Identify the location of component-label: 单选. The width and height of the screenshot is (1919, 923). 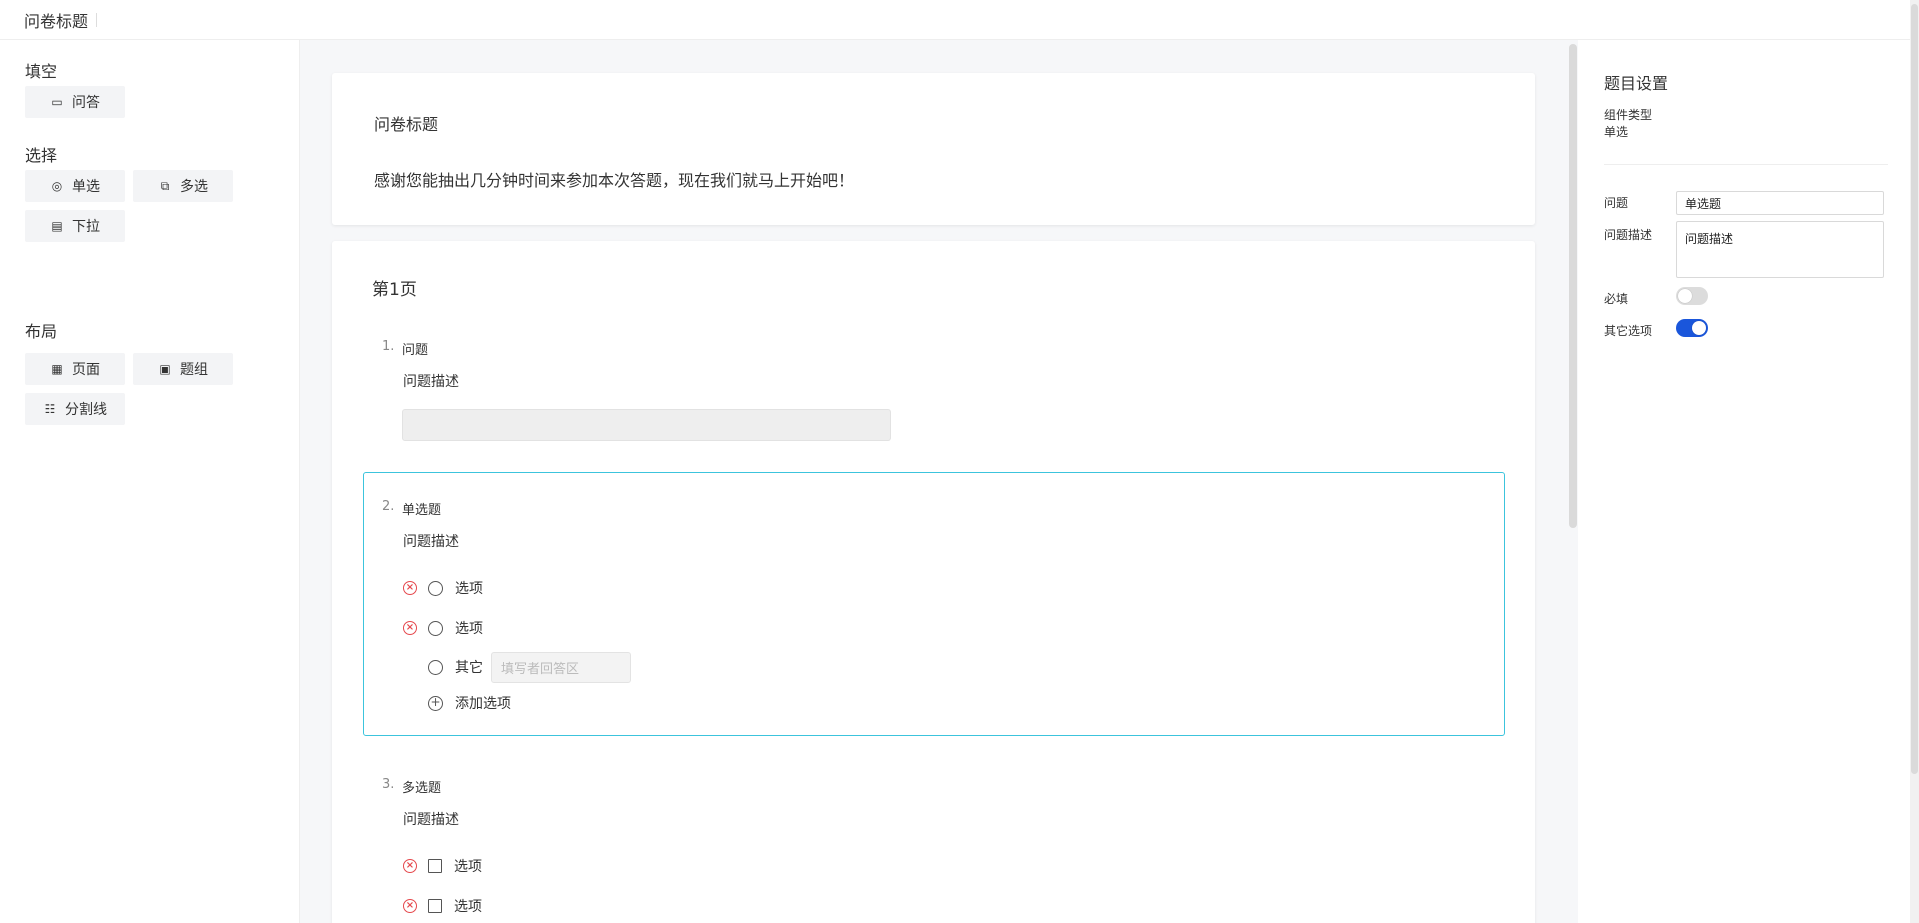
(86, 187).